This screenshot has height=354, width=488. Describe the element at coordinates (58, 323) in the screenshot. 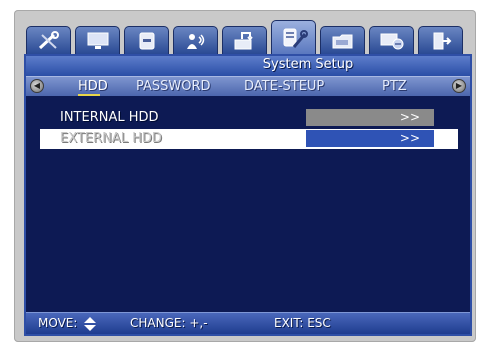

I see `status-move: MOVE:` at that location.